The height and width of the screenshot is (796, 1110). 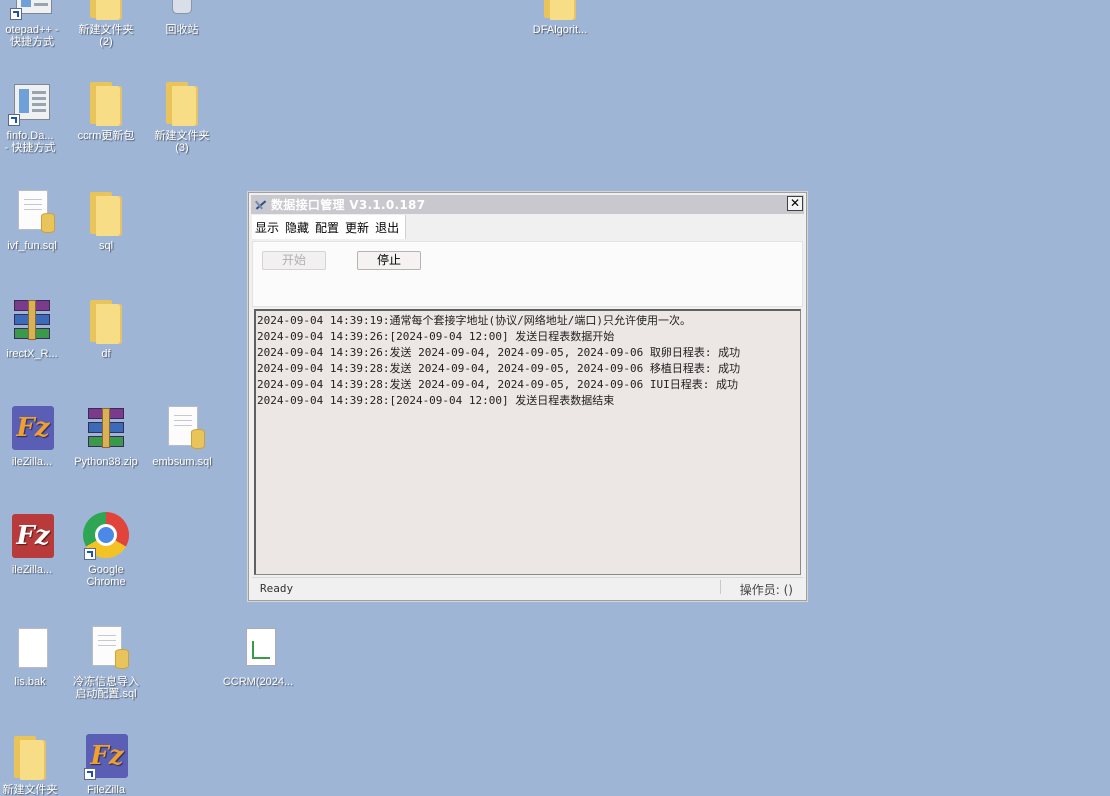 What do you see at coordinates (387, 227) in the screenshot?
I see `menu-exit: 退出` at bounding box center [387, 227].